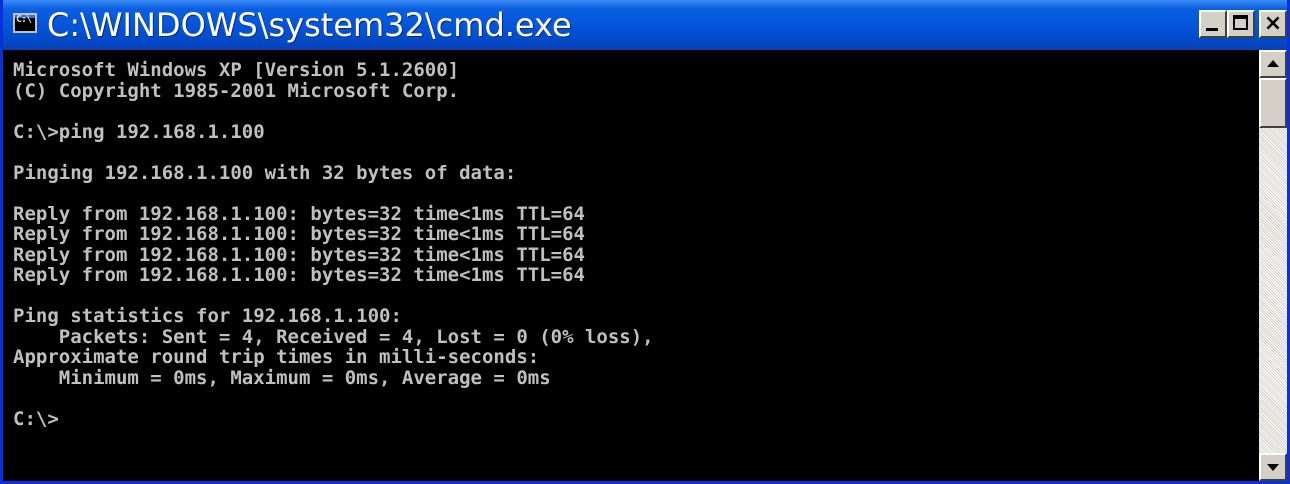 The width and height of the screenshot is (1290, 484). Describe the element at coordinates (1212, 29) in the screenshot. I see `minimize-icon` at that location.